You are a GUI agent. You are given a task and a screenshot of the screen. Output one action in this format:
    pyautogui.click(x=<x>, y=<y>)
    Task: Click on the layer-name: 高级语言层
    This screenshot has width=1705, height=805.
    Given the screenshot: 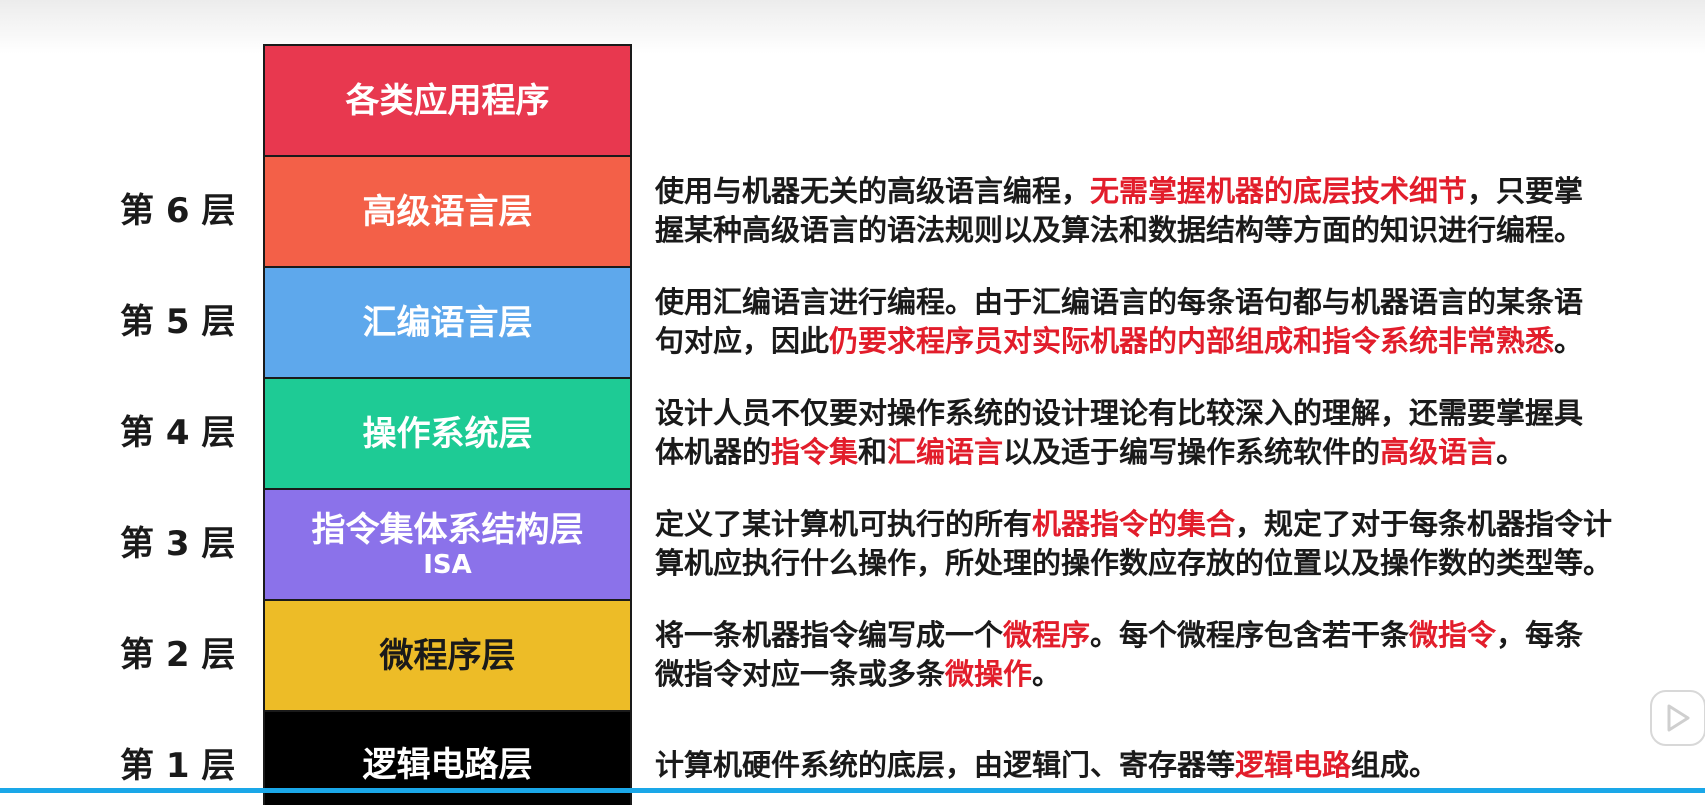 What is the action you would take?
    pyautogui.click(x=447, y=211)
    